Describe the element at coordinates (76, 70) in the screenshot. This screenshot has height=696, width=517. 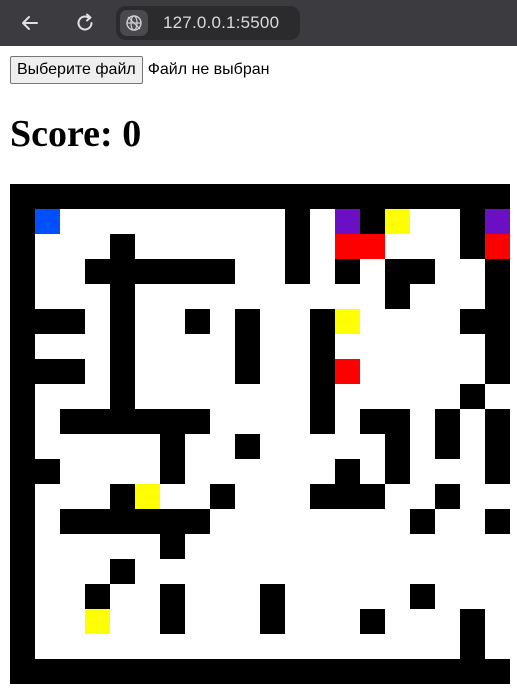
I see `choose-file-button: Выберите файл` at that location.